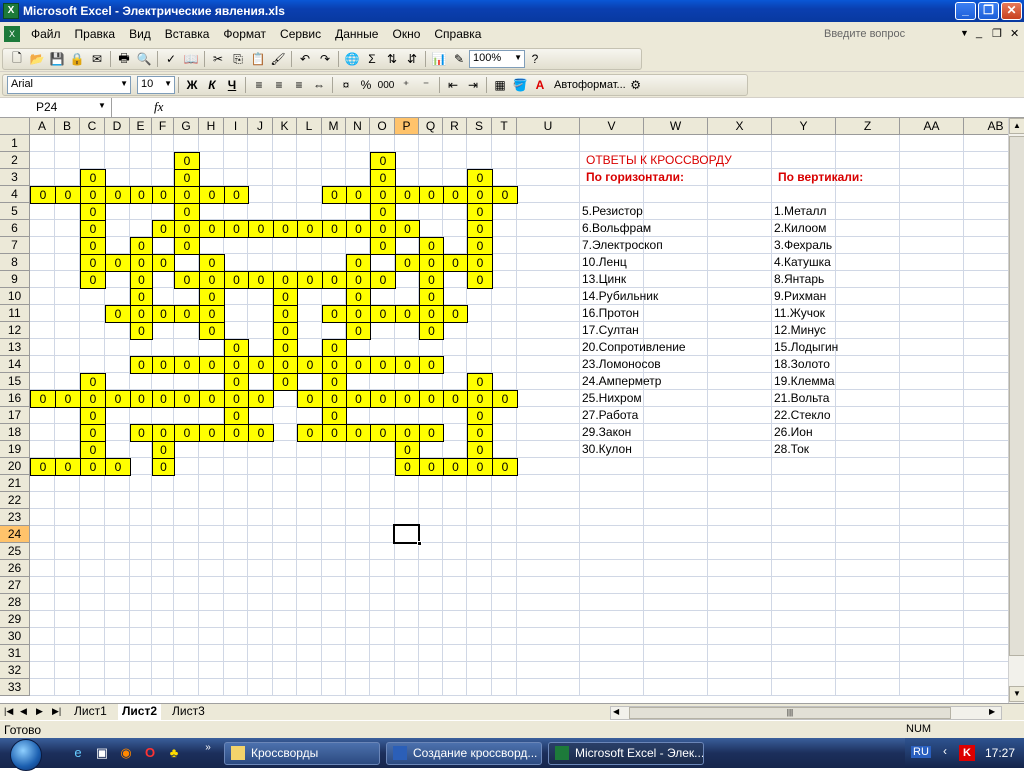  What do you see at coordinates (480, 246) in the screenshot?
I see `crossword-cell-s7: 0` at bounding box center [480, 246].